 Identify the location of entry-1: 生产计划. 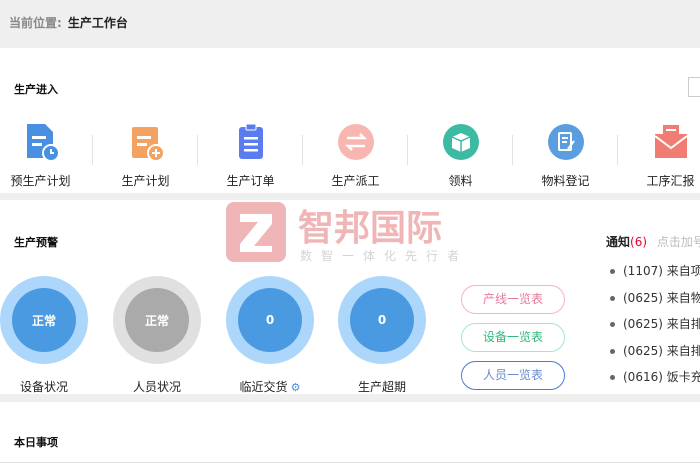
(145, 155).